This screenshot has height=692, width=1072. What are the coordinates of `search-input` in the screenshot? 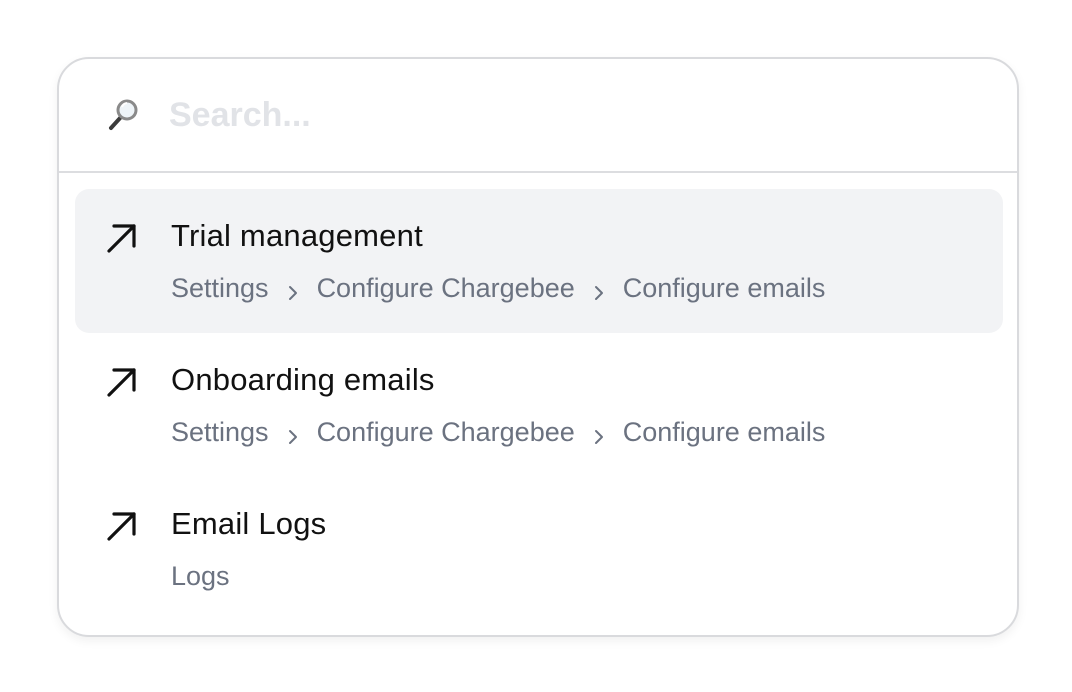 It's located at (569, 115).